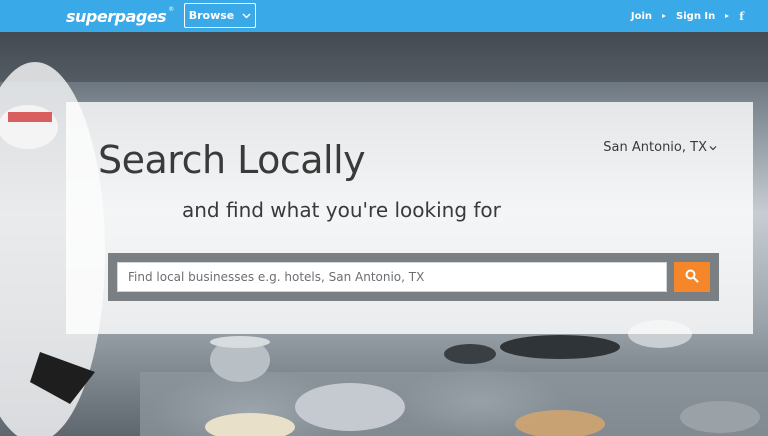  What do you see at coordinates (116, 16) in the screenshot?
I see `logo-text: superpages` at bounding box center [116, 16].